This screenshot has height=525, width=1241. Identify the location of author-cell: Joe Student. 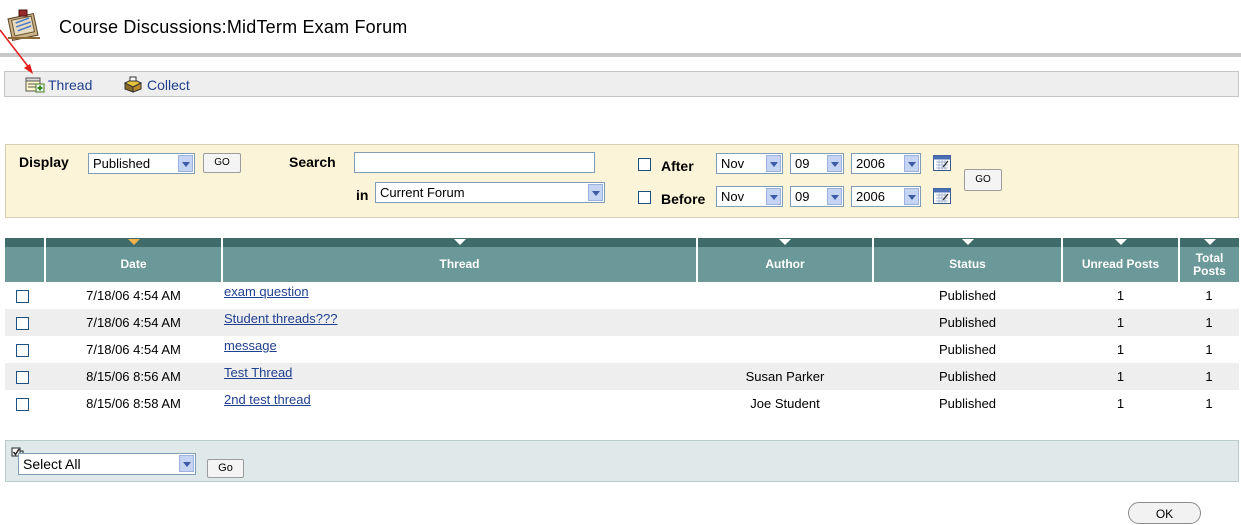
(785, 403).